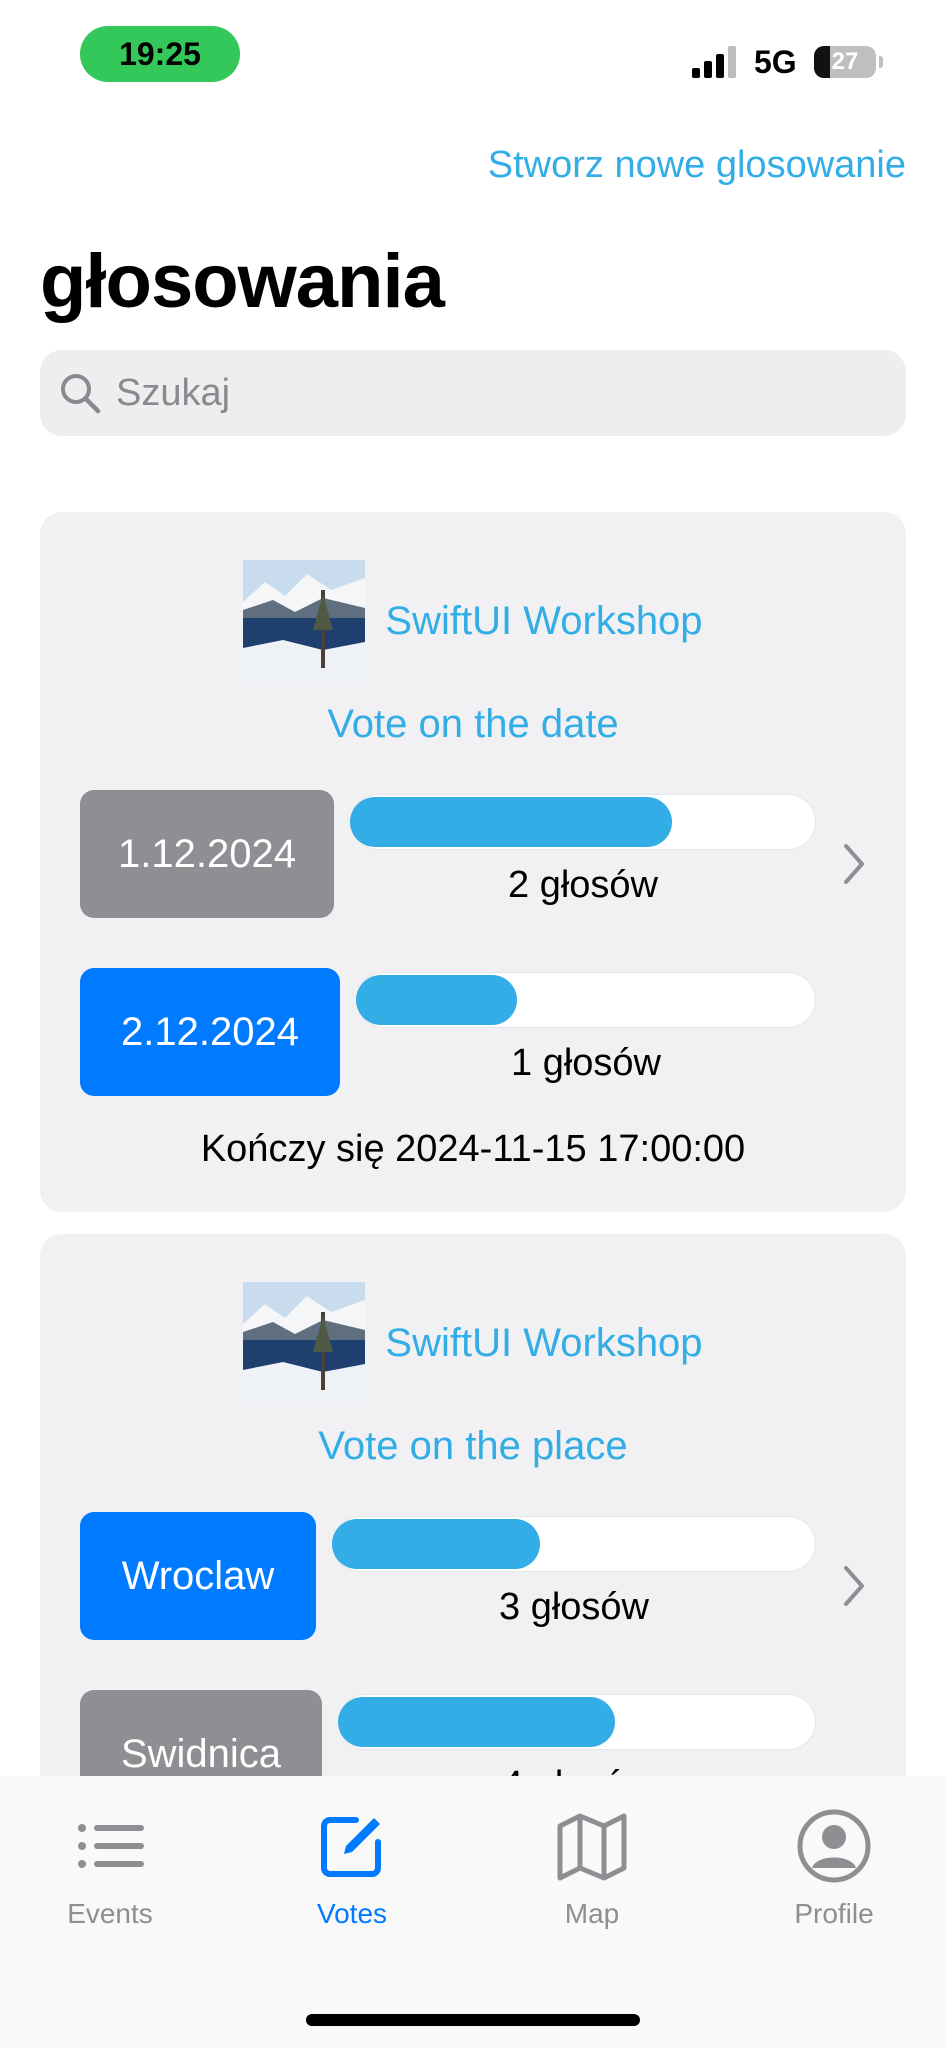  Describe the element at coordinates (351, 1847) in the screenshot. I see `compose-icon` at that location.